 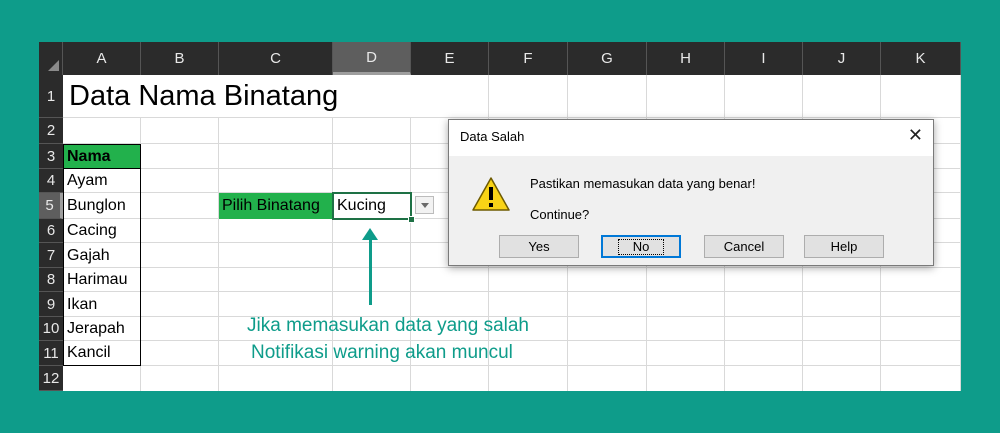 I want to click on column-header-c: C, so click(x=276, y=58).